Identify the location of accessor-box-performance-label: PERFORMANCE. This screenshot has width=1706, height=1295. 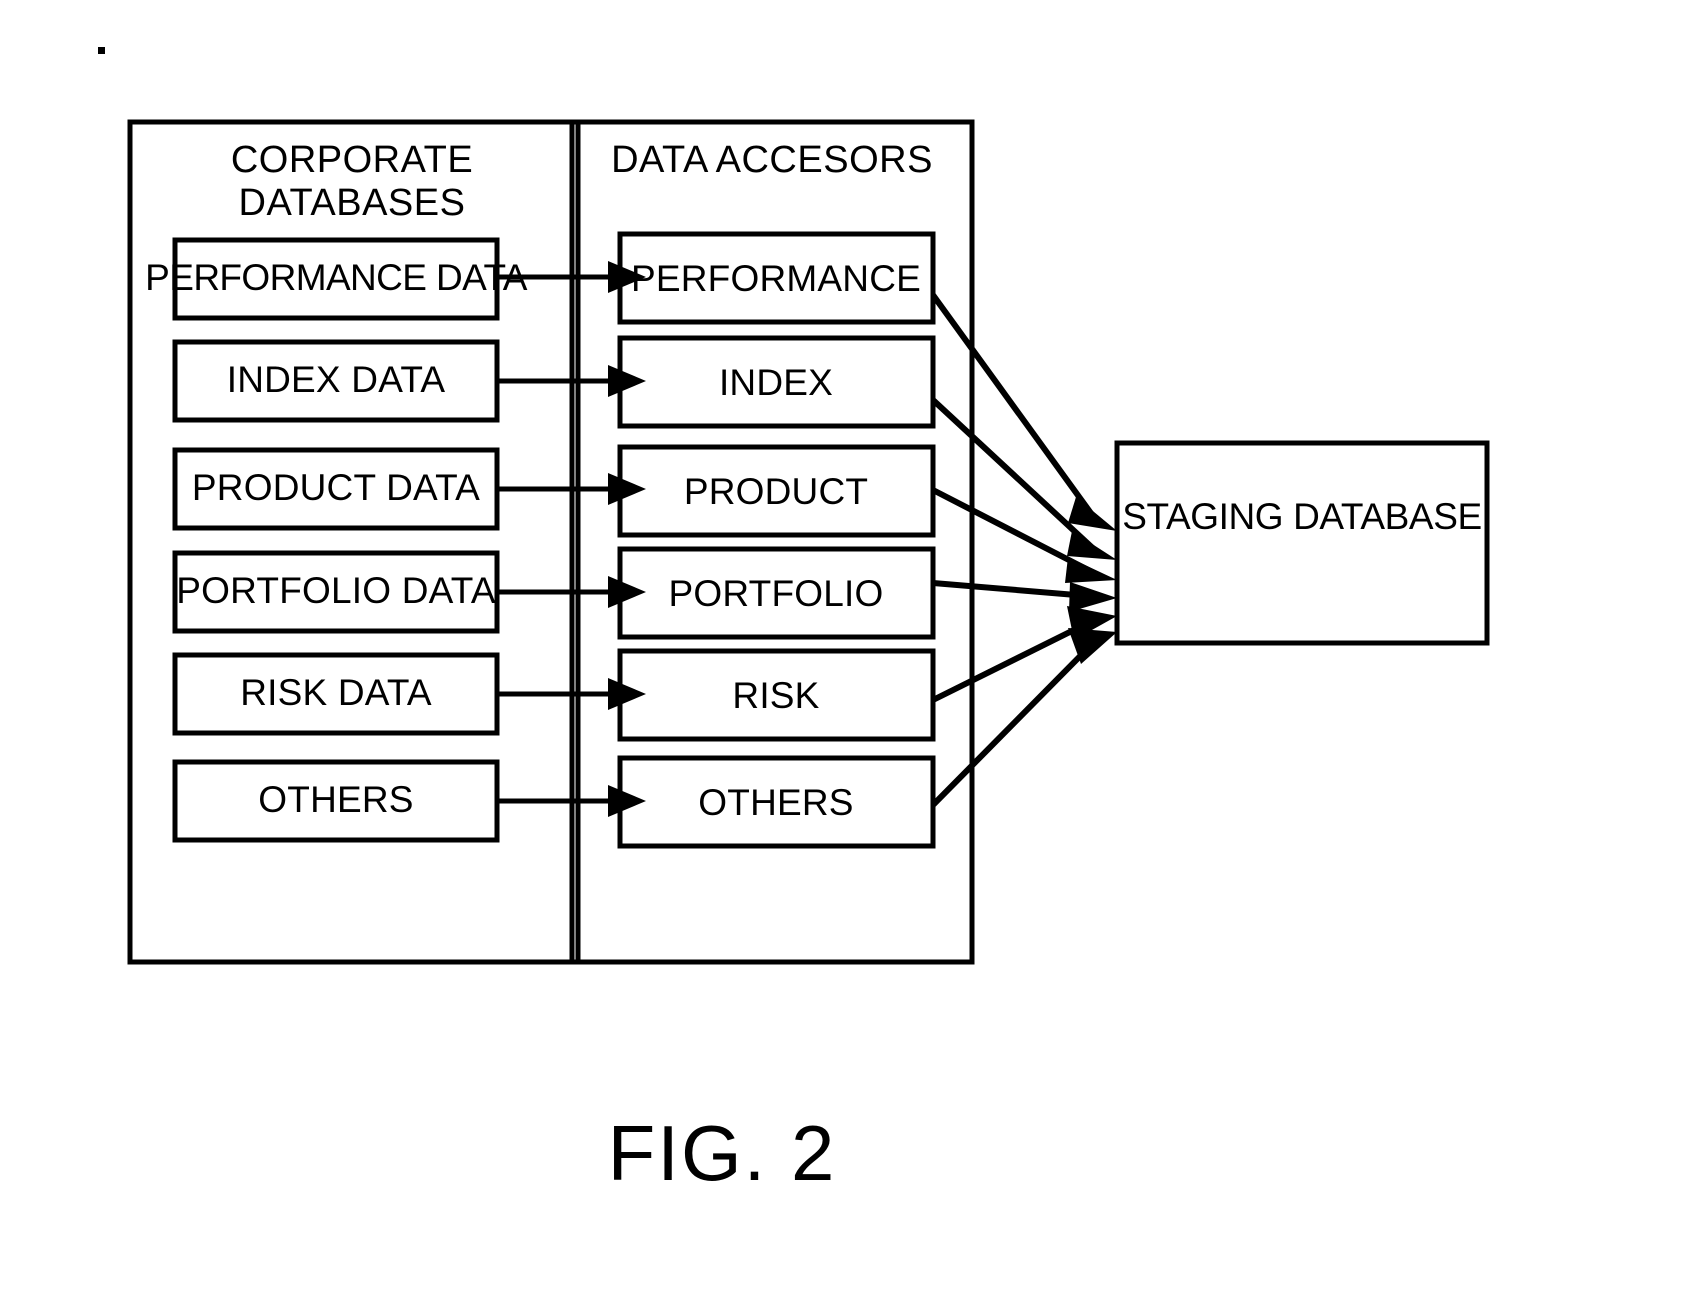
(776, 278).